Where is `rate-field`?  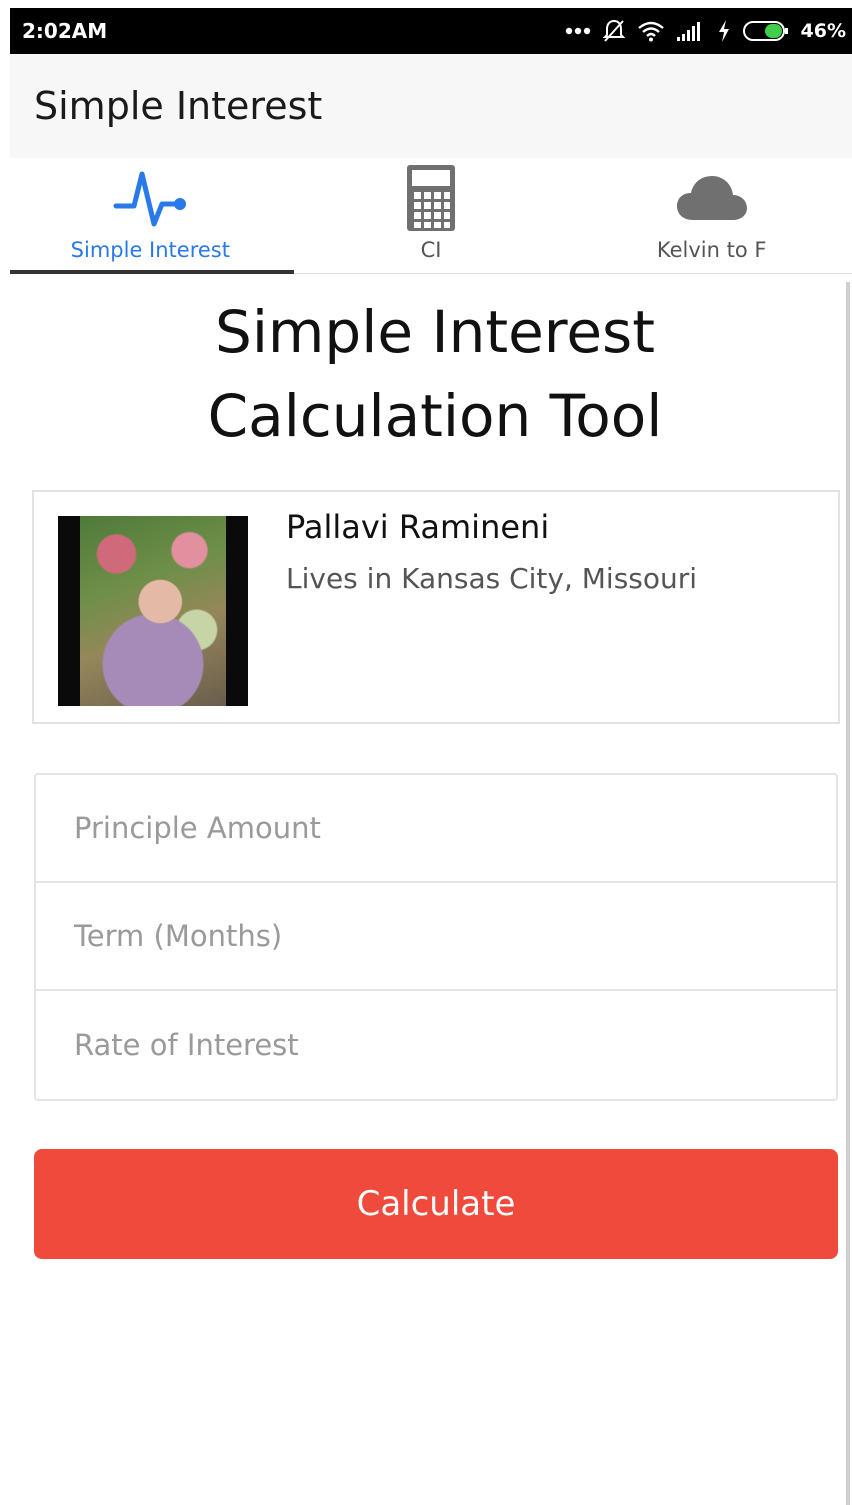
rate-field is located at coordinates (436, 1045).